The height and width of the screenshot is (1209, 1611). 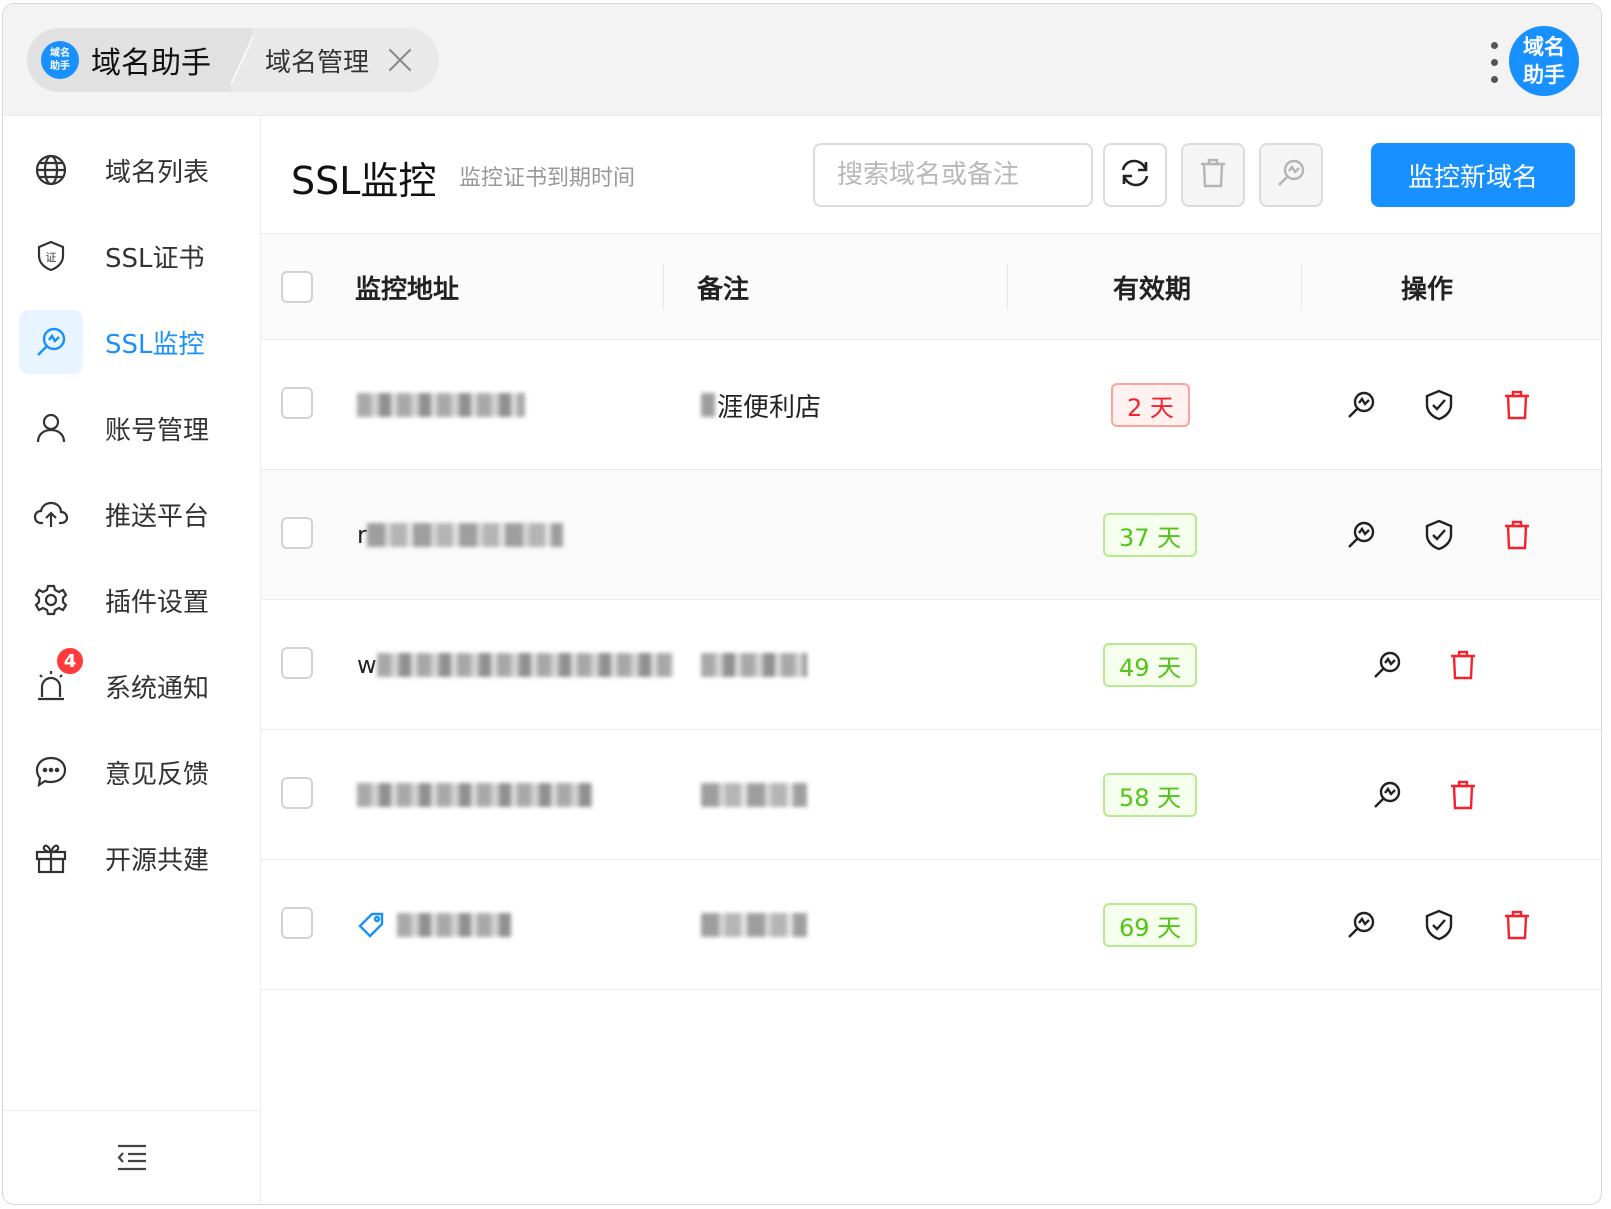 I want to click on monitor-url, so click(x=441, y=405).